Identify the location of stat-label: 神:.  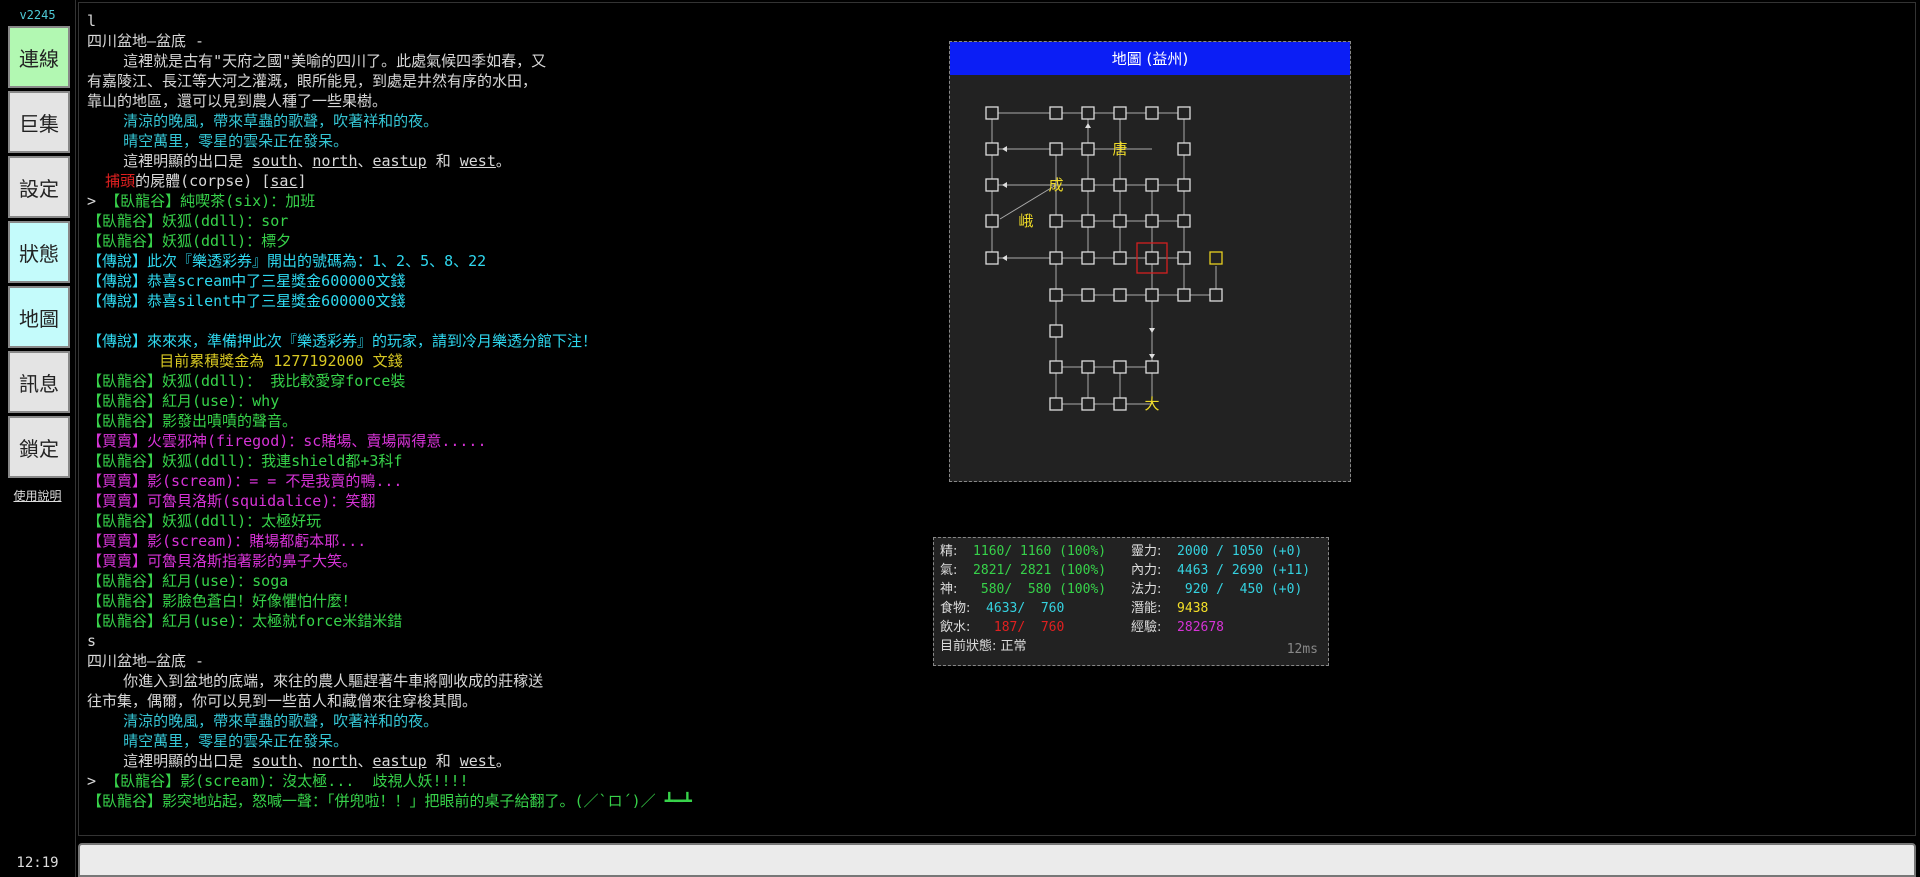
(949, 589).